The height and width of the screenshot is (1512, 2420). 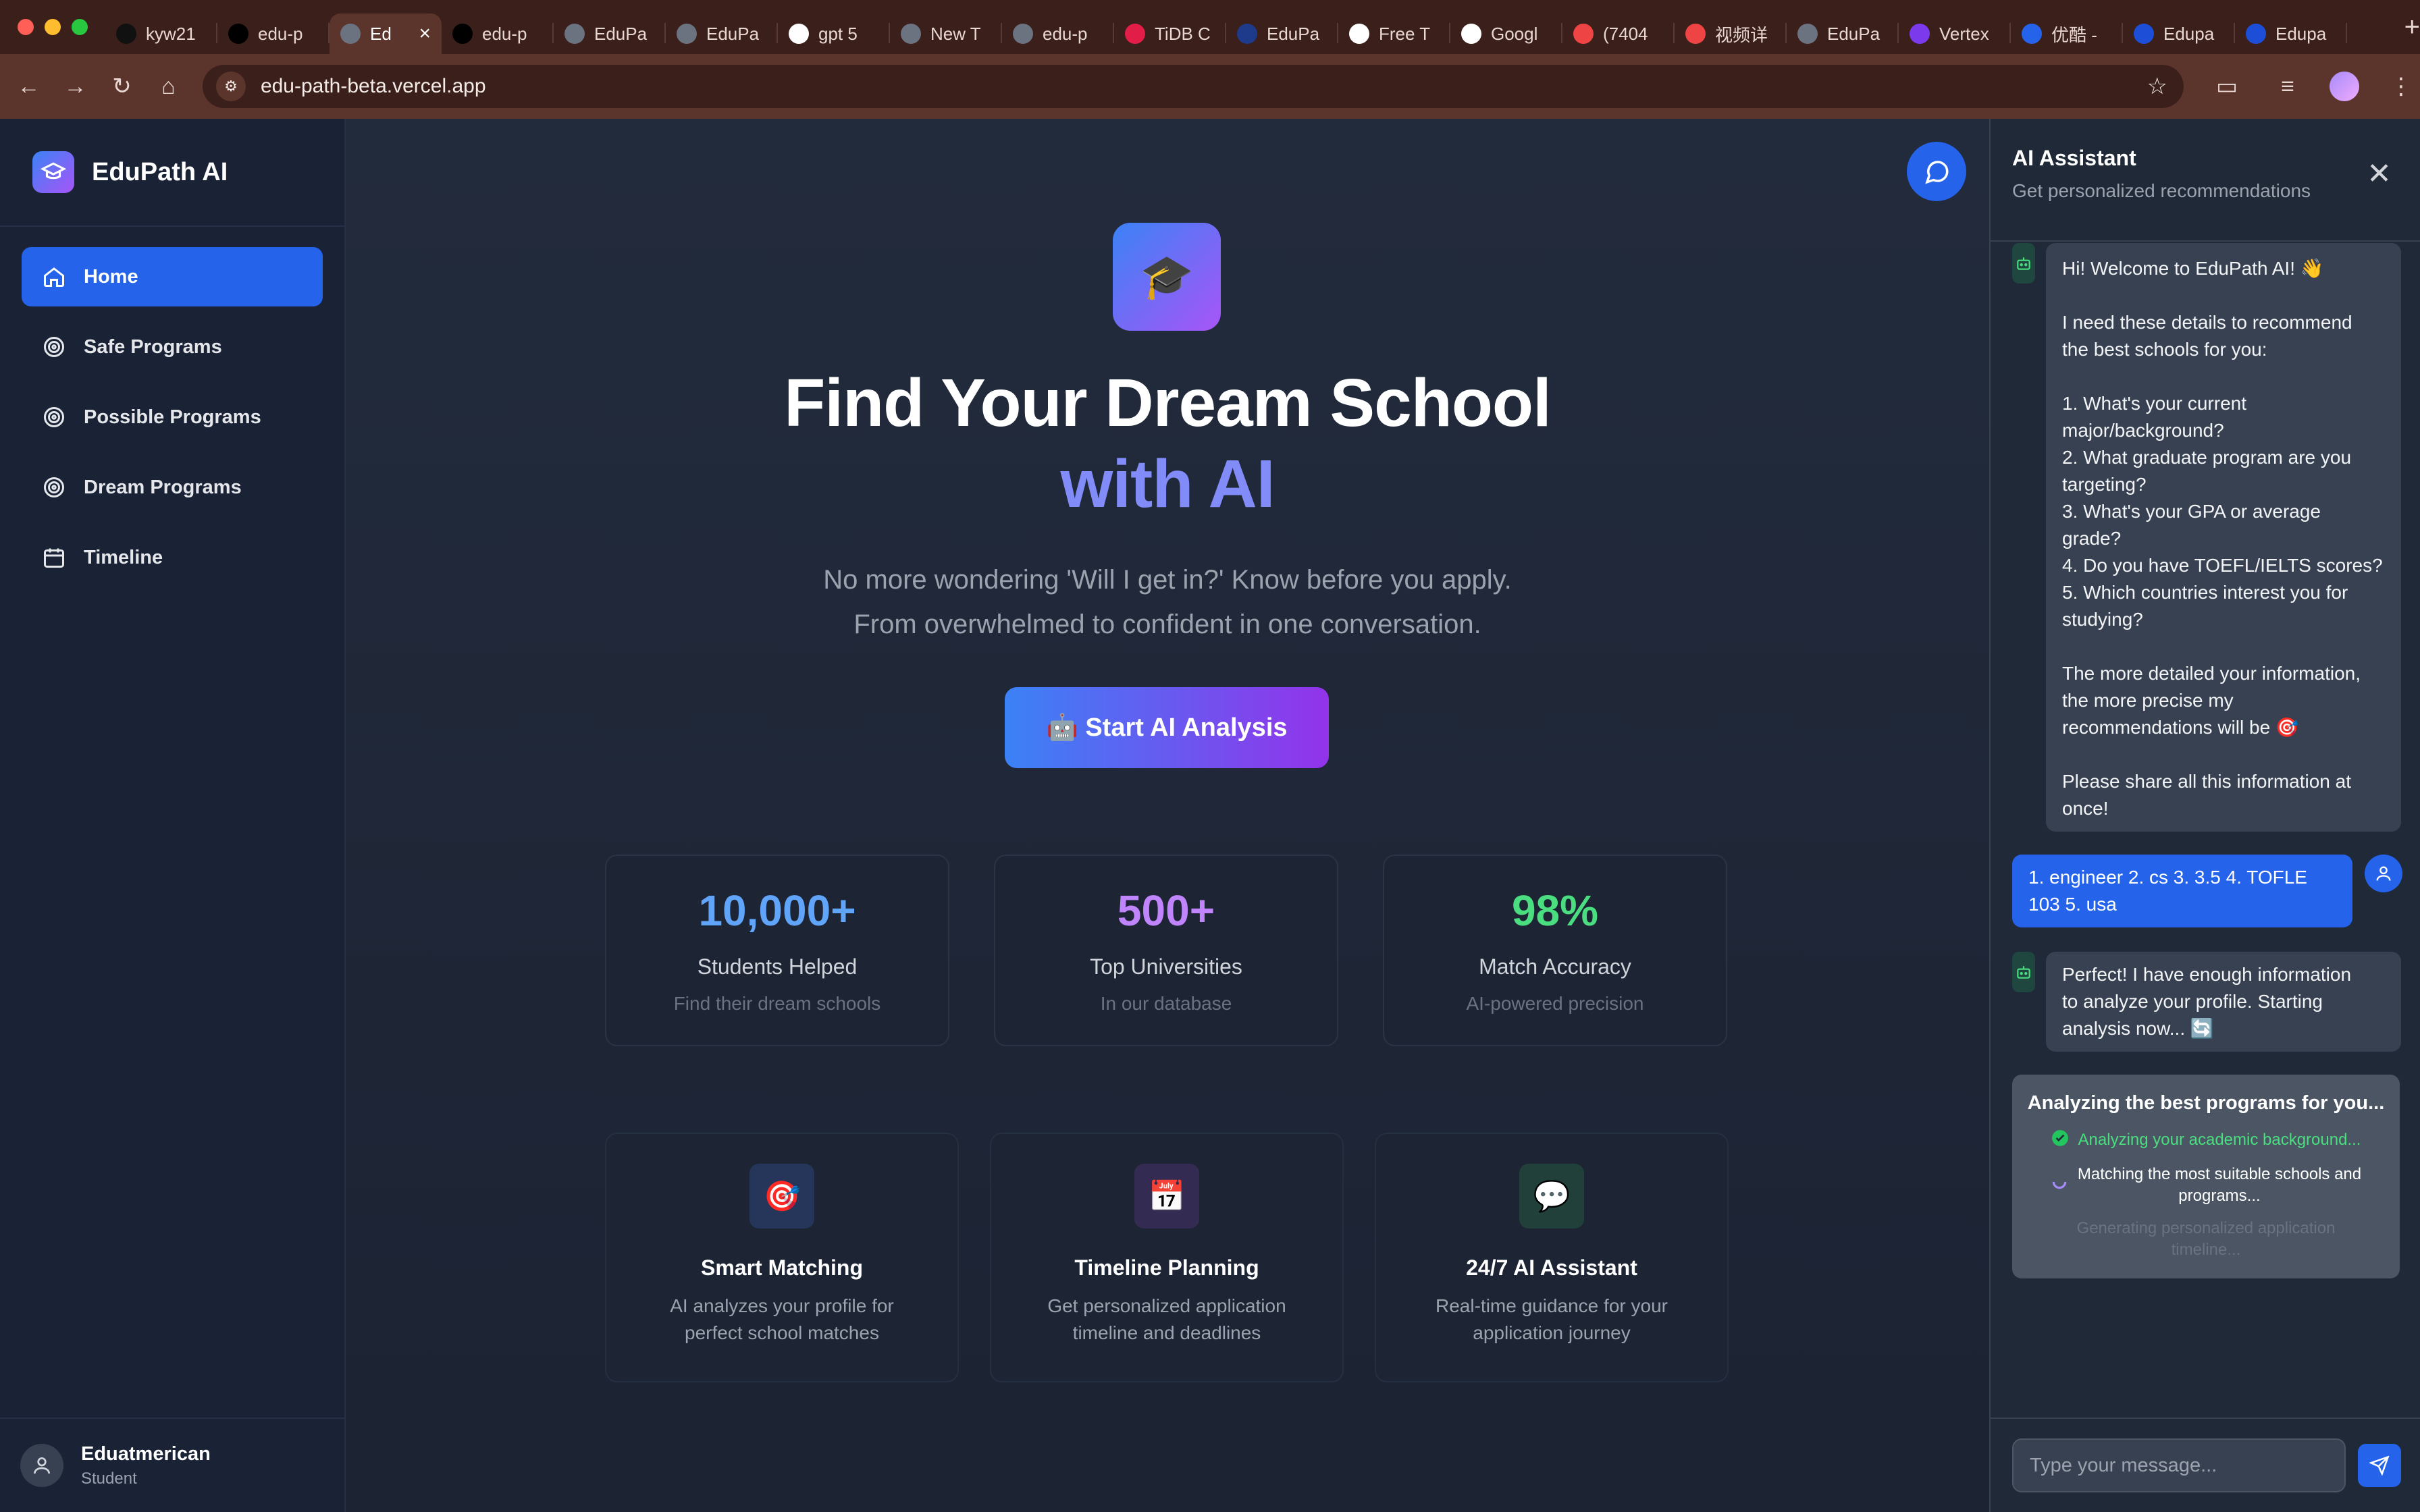 What do you see at coordinates (462, 34) in the screenshot?
I see `vercel-icon` at bounding box center [462, 34].